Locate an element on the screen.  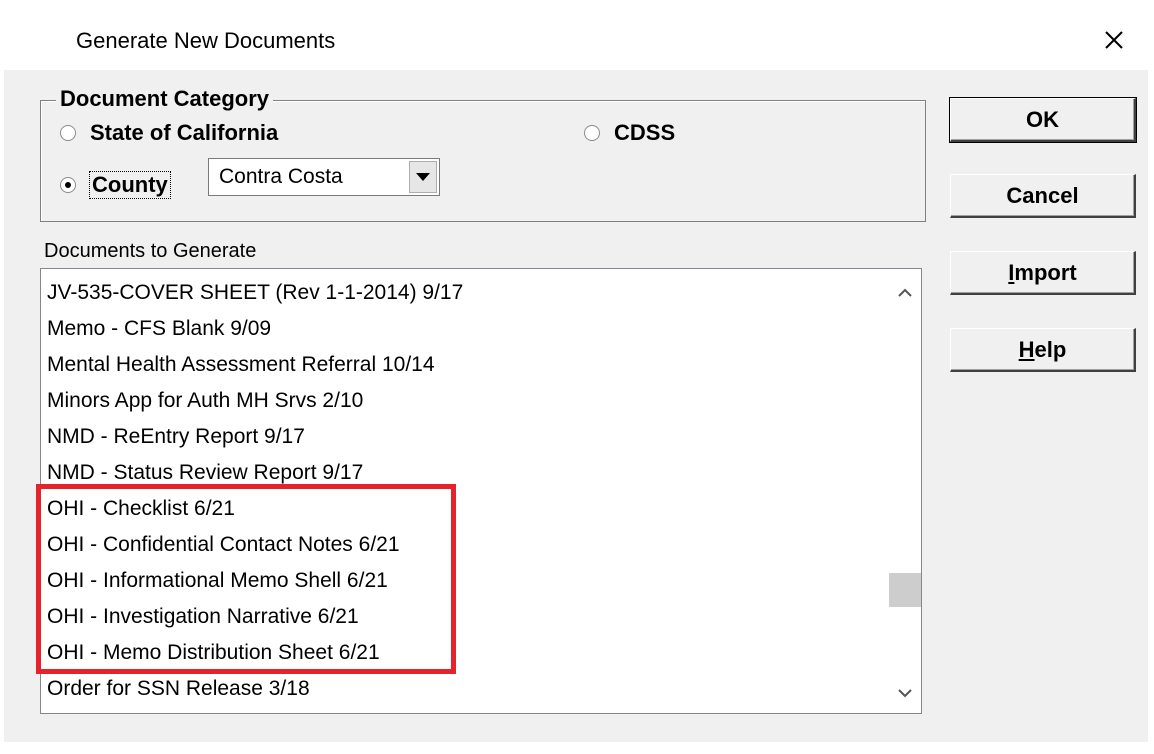
title-bar: Generate New Documents is located at coordinates (577, 35).